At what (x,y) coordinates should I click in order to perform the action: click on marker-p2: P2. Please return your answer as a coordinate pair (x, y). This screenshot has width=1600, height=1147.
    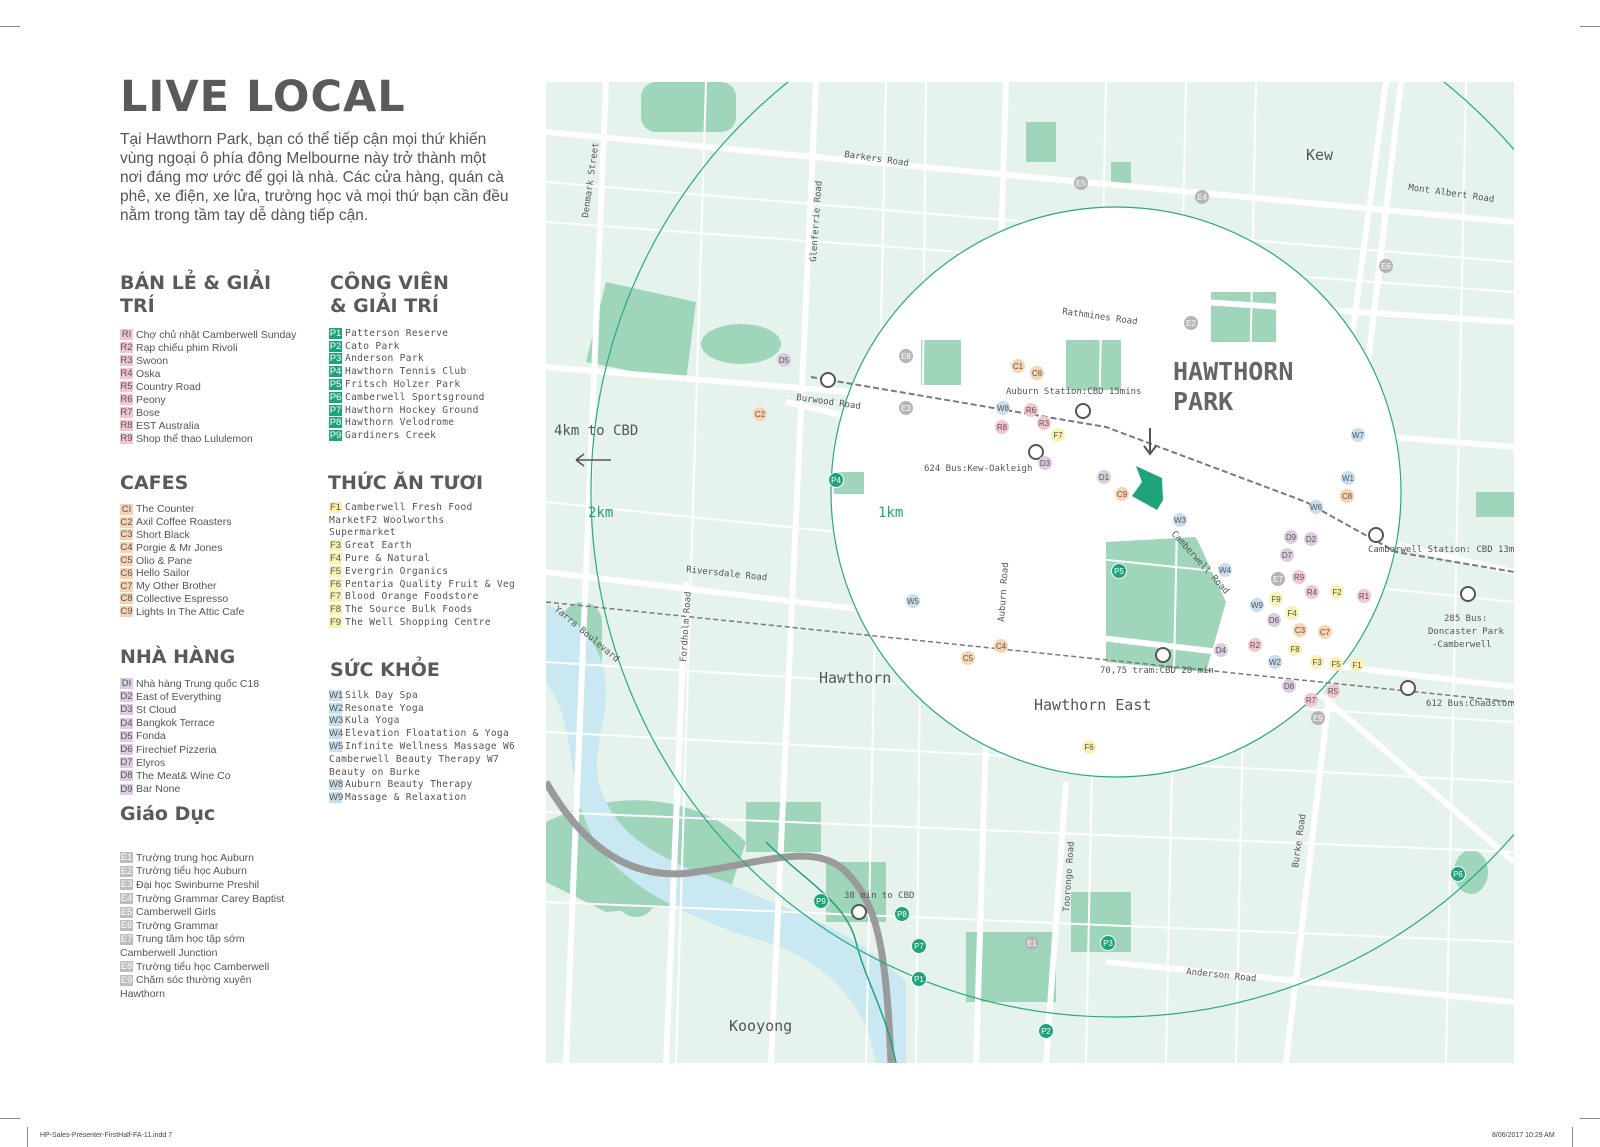
    Looking at the image, I should click on (1046, 1031).